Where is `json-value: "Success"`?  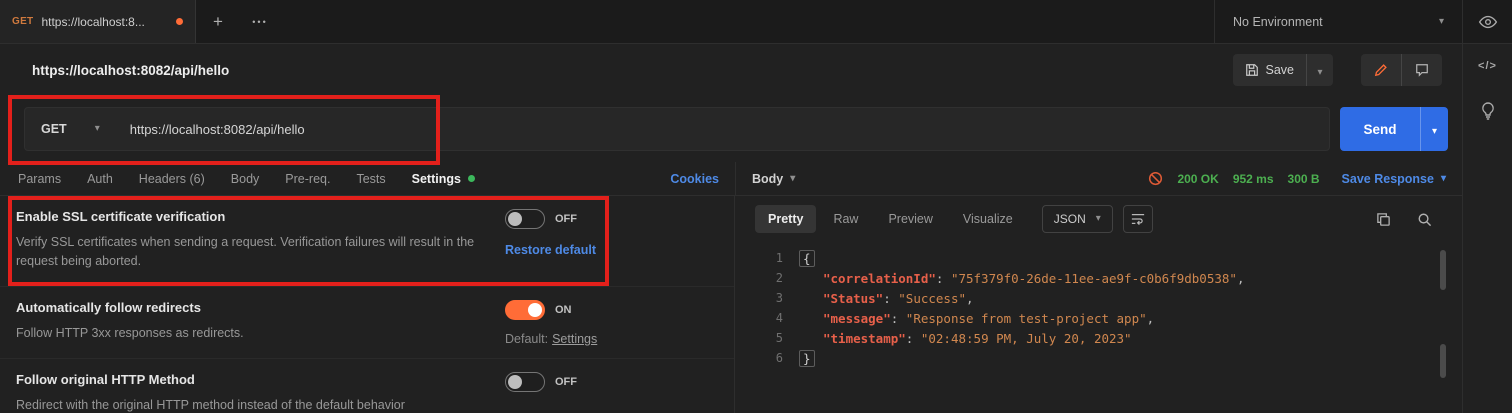 json-value: "Success" is located at coordinates (932, 298).